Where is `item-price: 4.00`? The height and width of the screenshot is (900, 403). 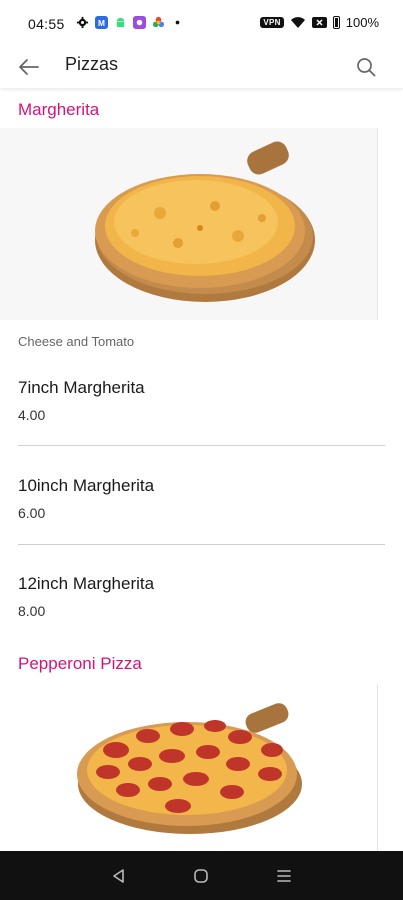
item-price: 4.00 is located at coordinates (32, 415).